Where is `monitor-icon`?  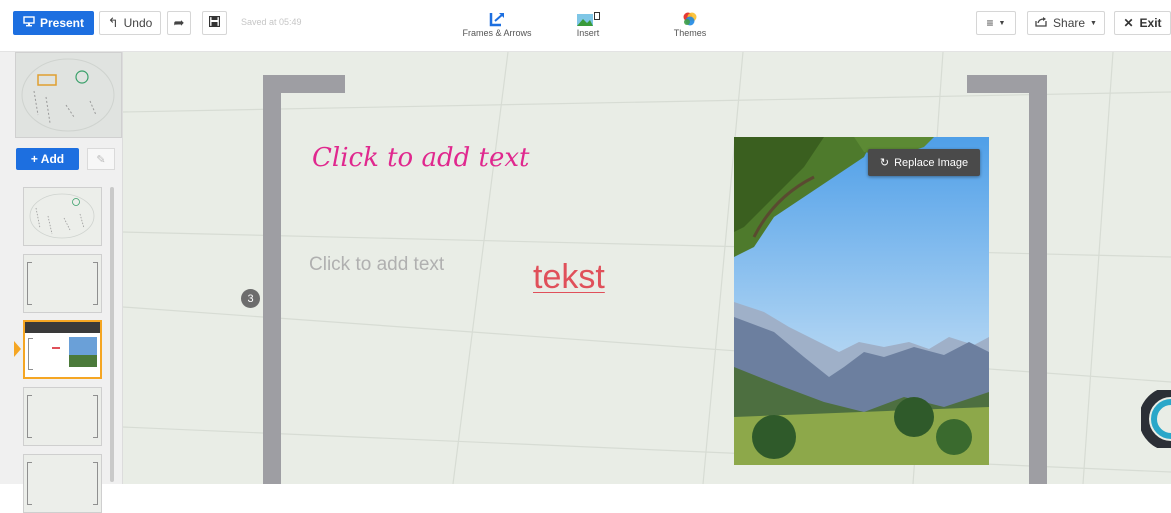
monitor-icon is located at coordinates (29, 23).